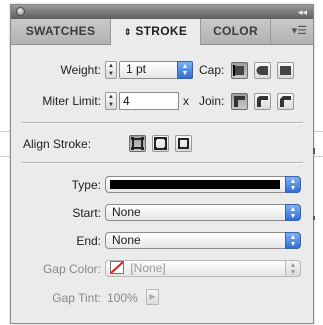  Describe the element at coordinates (88, 241) in the screenshot. I see `end-label: End:` at that location.